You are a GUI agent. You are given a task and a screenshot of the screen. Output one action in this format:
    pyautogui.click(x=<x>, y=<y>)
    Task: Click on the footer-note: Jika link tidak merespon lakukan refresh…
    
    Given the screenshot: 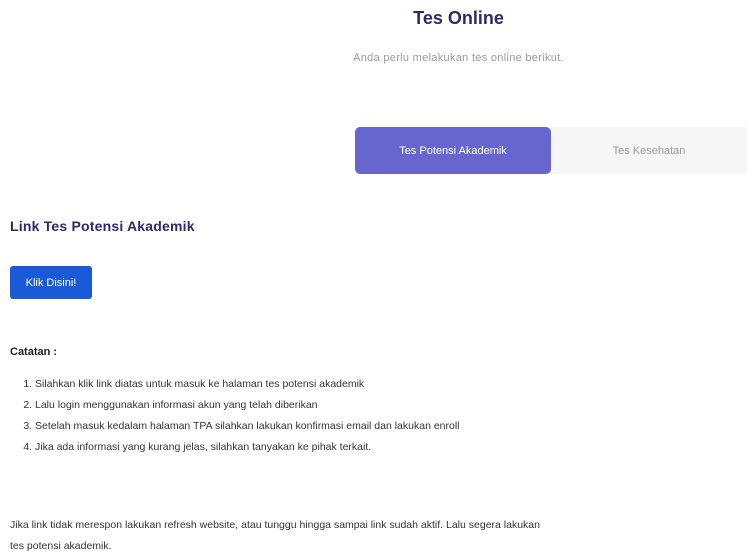 What is the action you would take?
    pyautogui.click(x=275, y=535)
    